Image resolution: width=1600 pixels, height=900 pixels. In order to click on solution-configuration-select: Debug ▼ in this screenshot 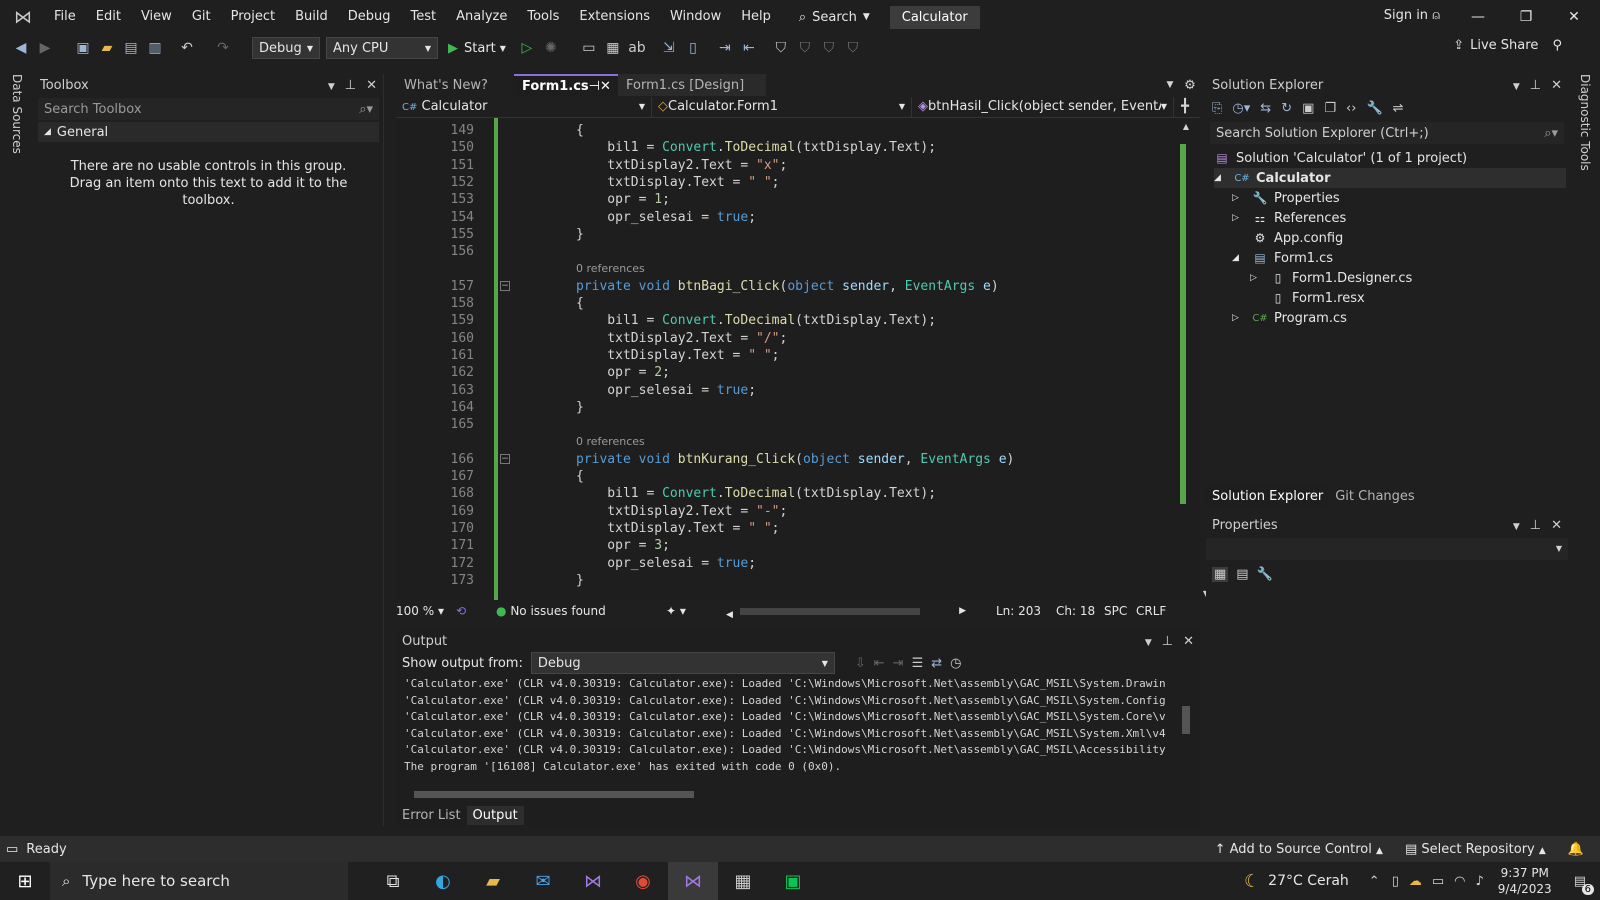, I will do `click(286, 48)`.